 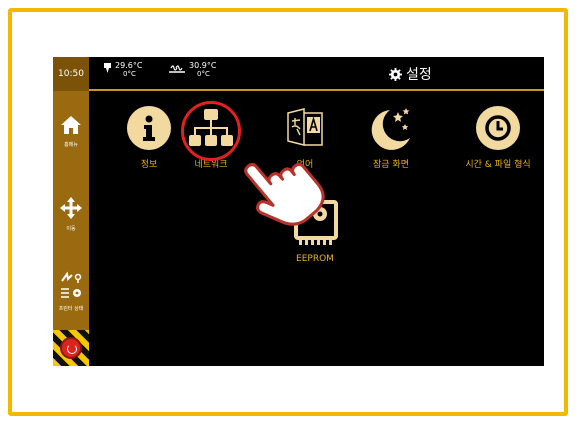 I want to click on page-title: 설정, so click(x=410, y=74).